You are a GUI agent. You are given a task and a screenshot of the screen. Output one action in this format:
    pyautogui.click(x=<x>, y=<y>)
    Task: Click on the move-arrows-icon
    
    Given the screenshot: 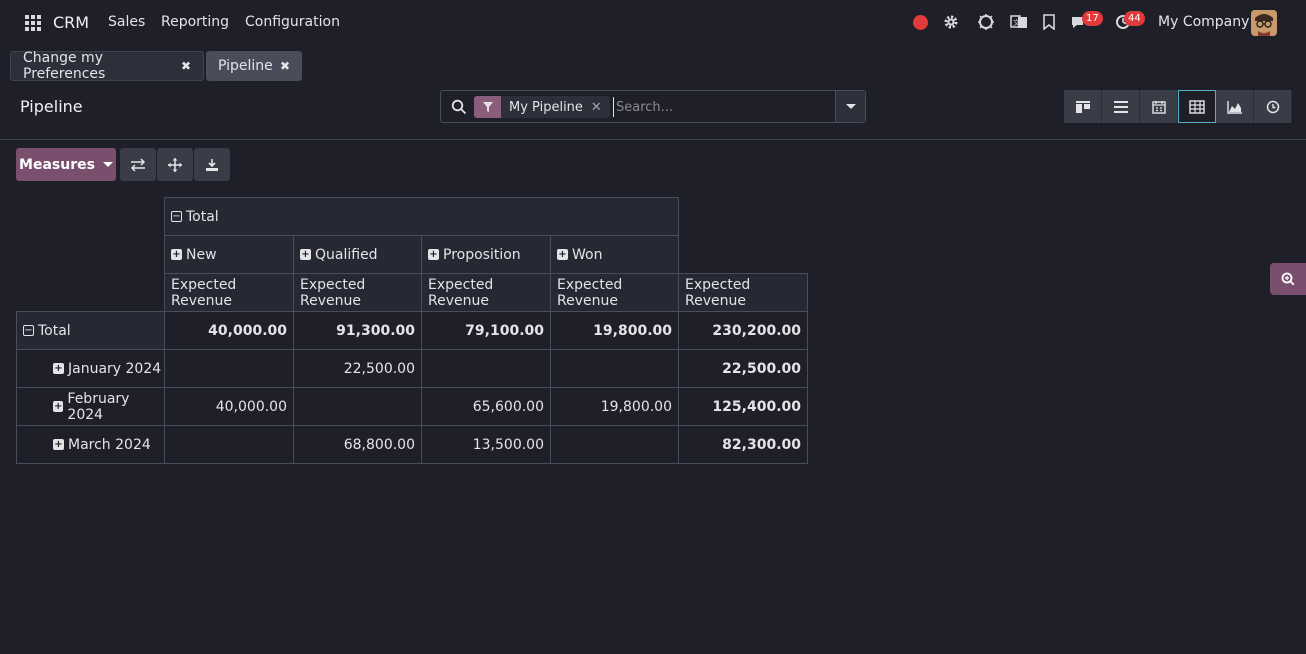 What is the action you would take?
    pyautogui.click(x=175, y=164)
    